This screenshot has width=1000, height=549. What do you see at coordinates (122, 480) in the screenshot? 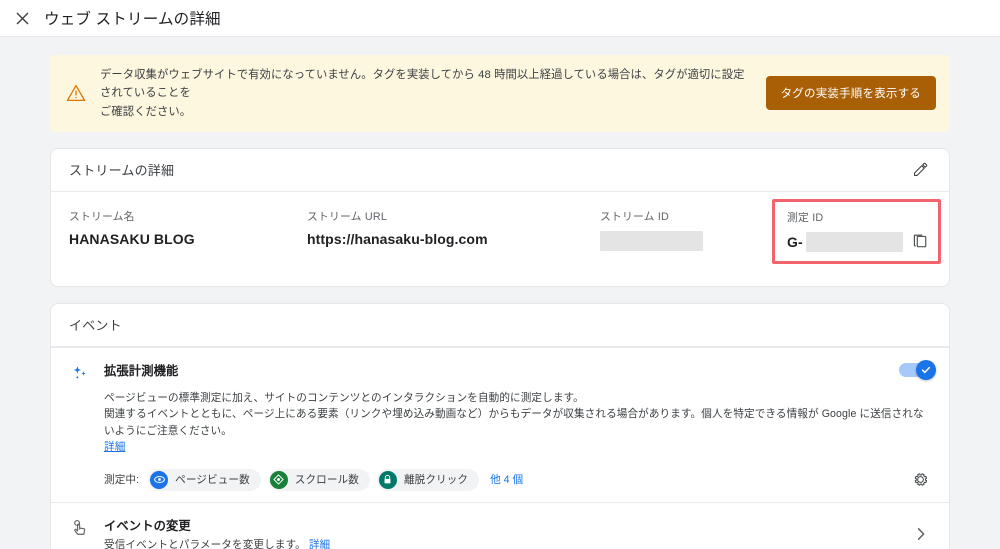
I see `measuring-label: 測定中:` at bounding box center [122, 480].